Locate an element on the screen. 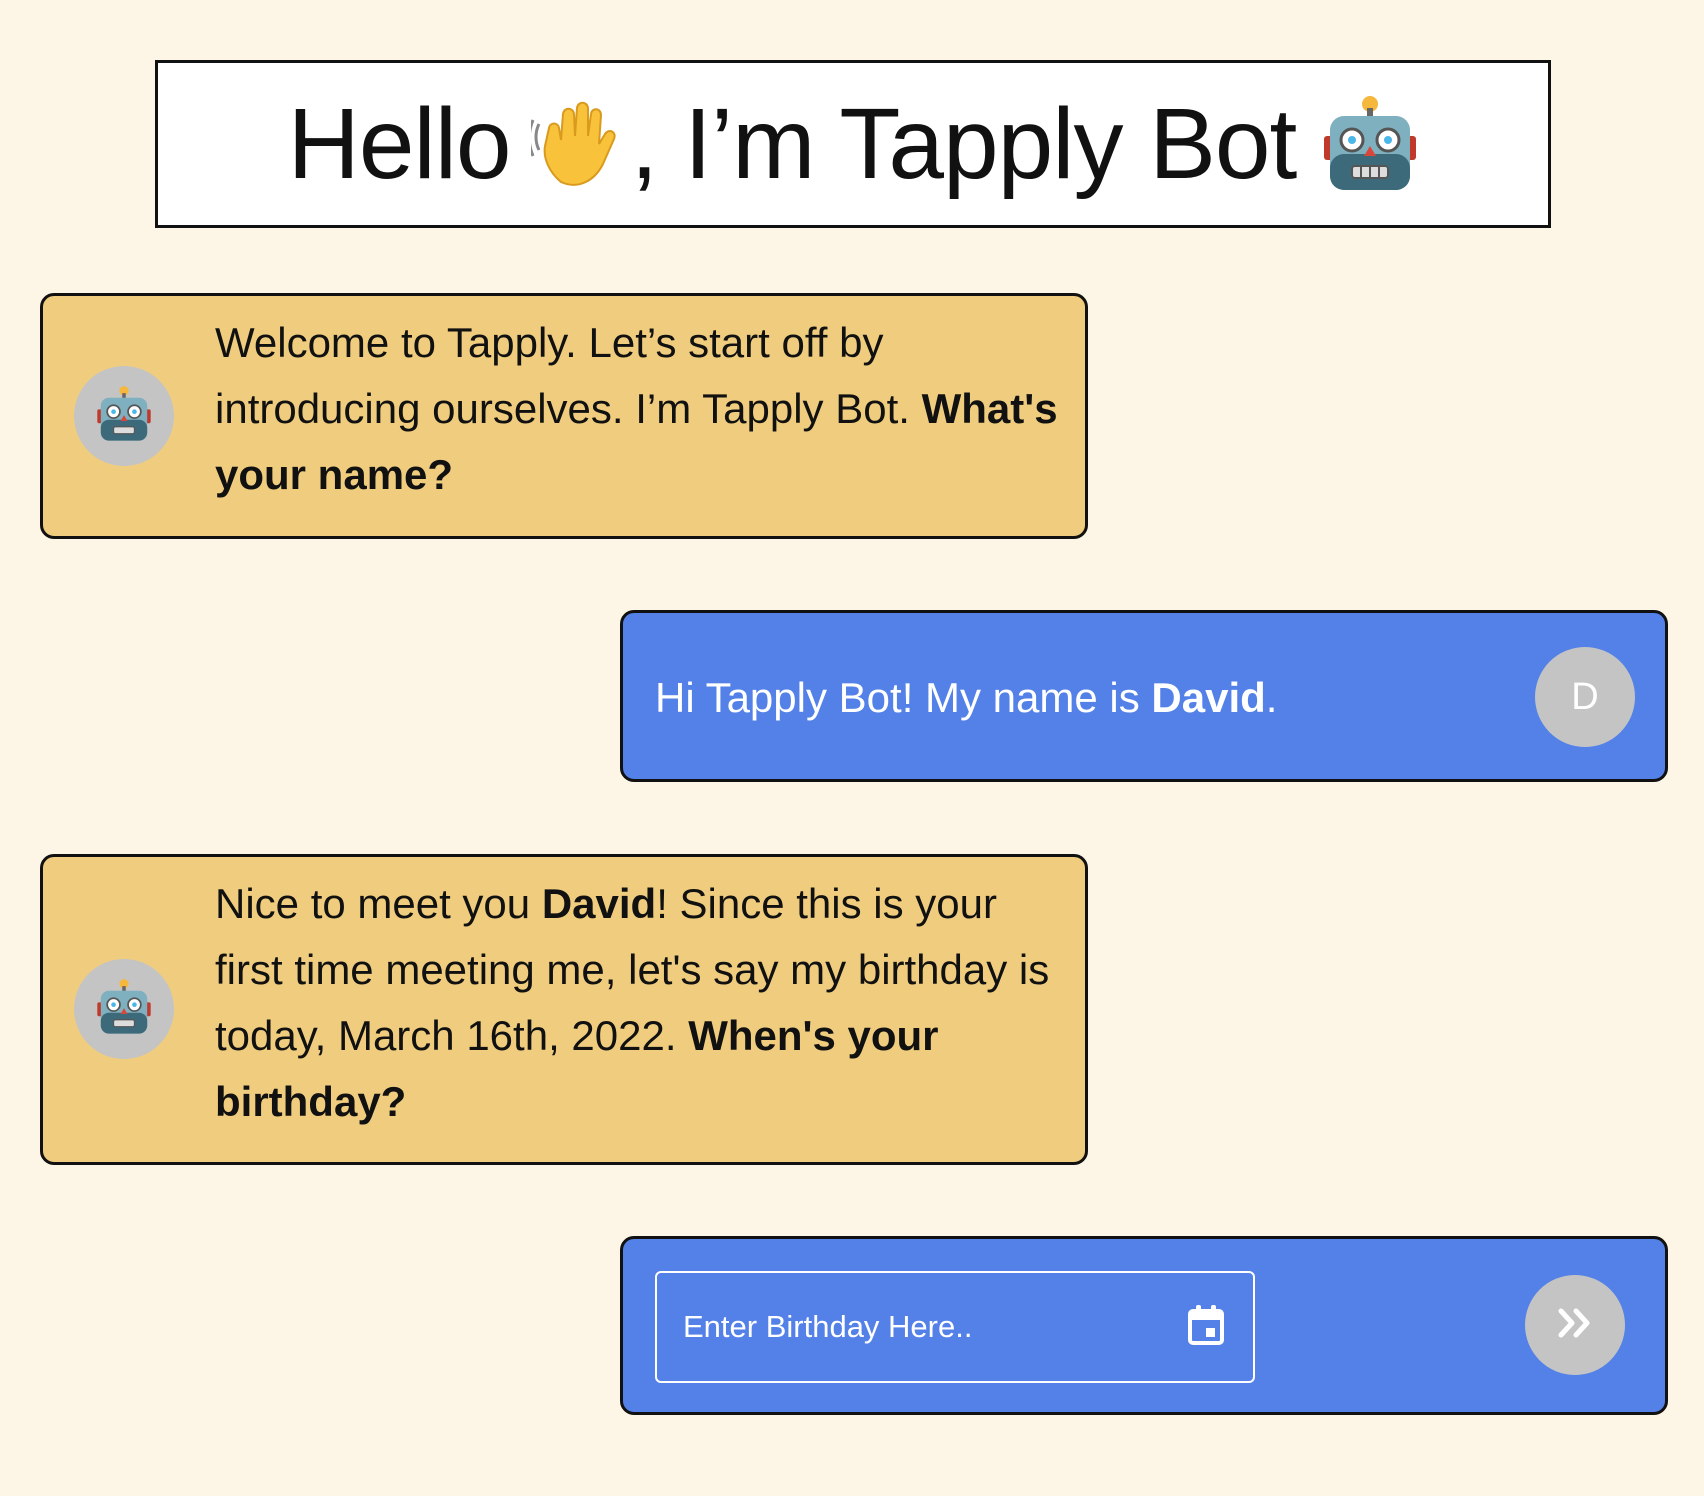 This screenshot has height=1496, width=1704. user-input-bubble: Enter Birthday Here.. is located at coordinates (1144, 1325).